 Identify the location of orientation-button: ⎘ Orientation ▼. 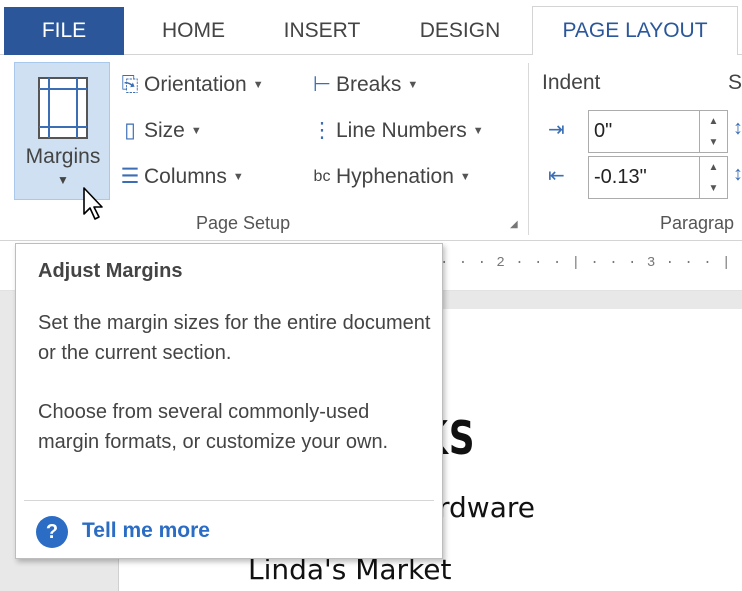
(190, 85).